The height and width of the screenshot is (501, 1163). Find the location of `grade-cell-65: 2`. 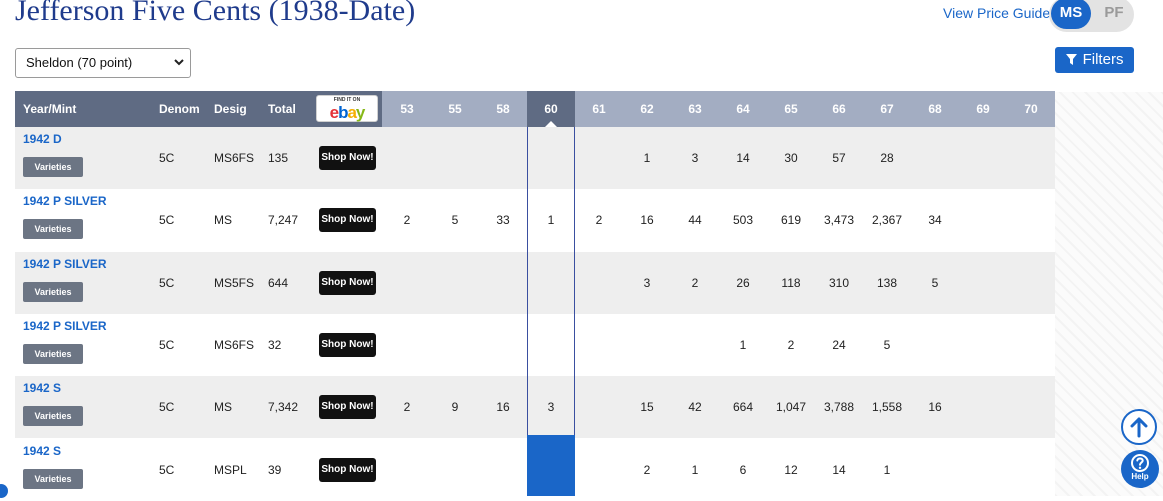

grade-cell-65: 2 is located at coordinates (791, 345).